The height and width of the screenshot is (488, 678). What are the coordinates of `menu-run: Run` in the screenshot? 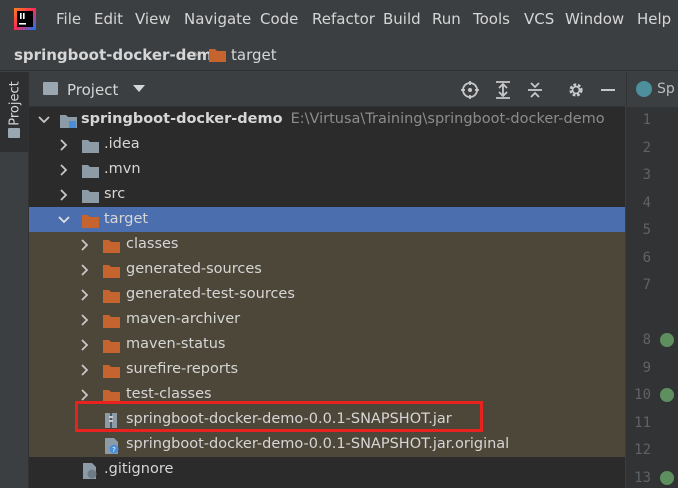 It's located at (446, 19).